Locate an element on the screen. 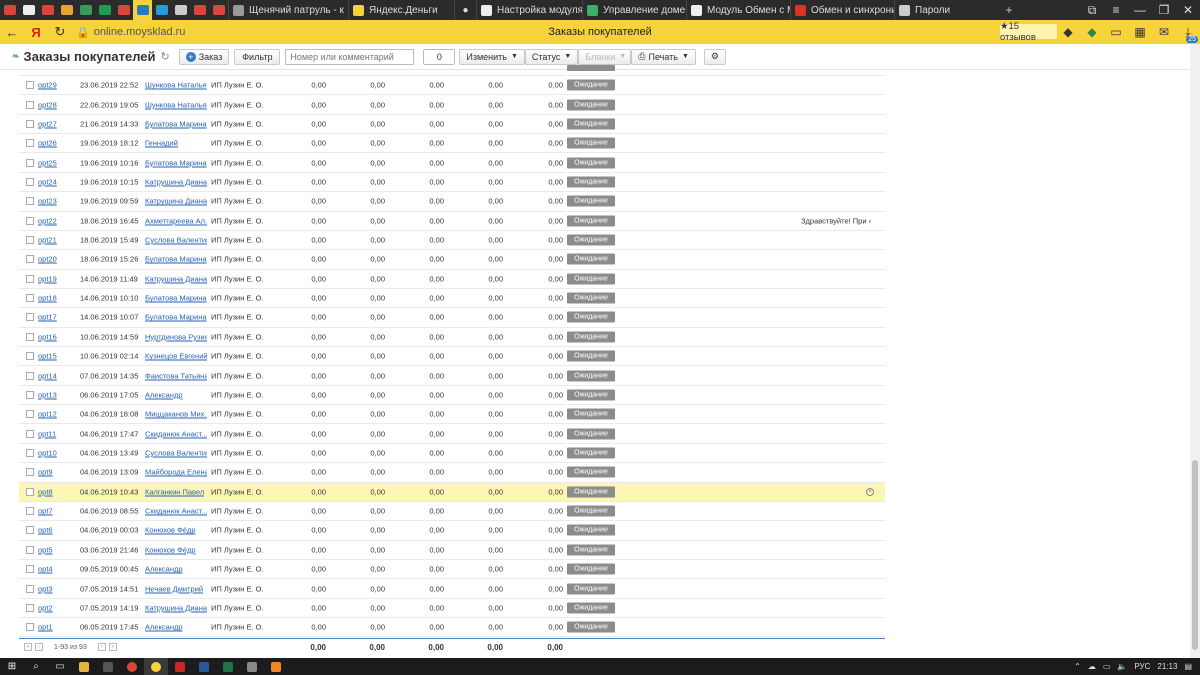 Image resolution: width=1200 pixels, height=675 pixels. minimize-icon: — is located at coordinates (1140, 10).